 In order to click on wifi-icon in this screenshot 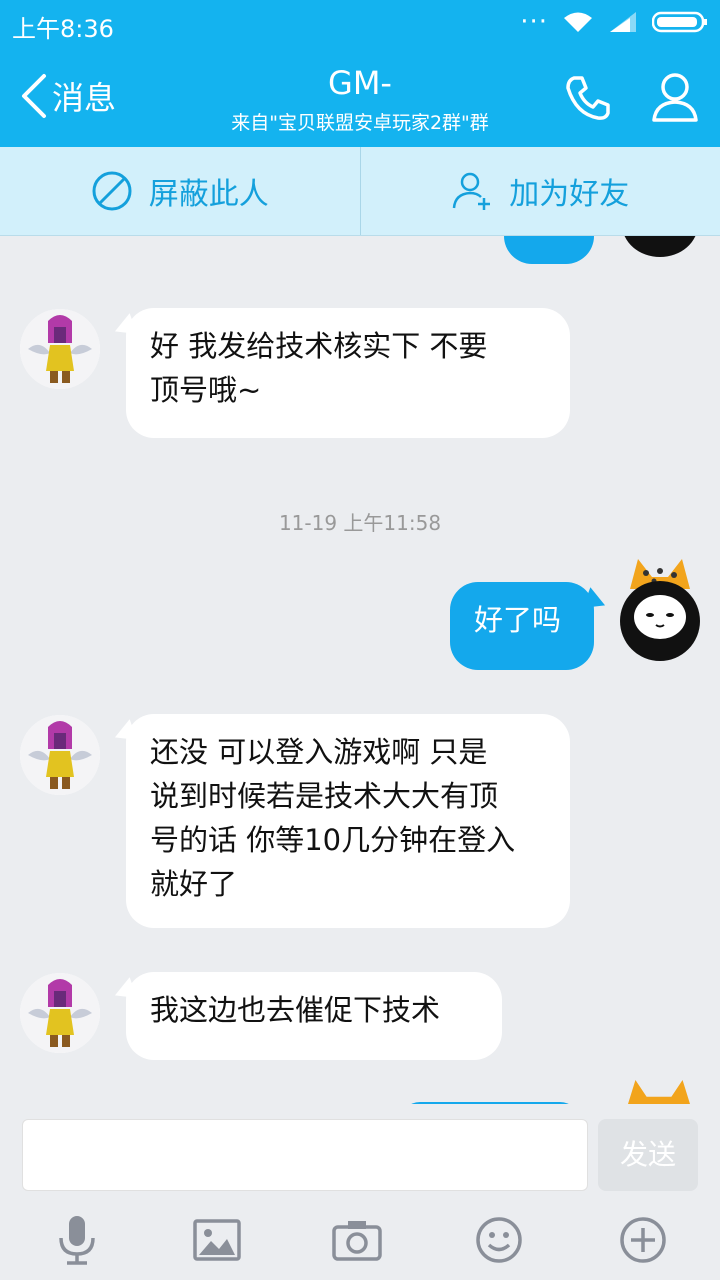, I will do `click(578, 22)`.